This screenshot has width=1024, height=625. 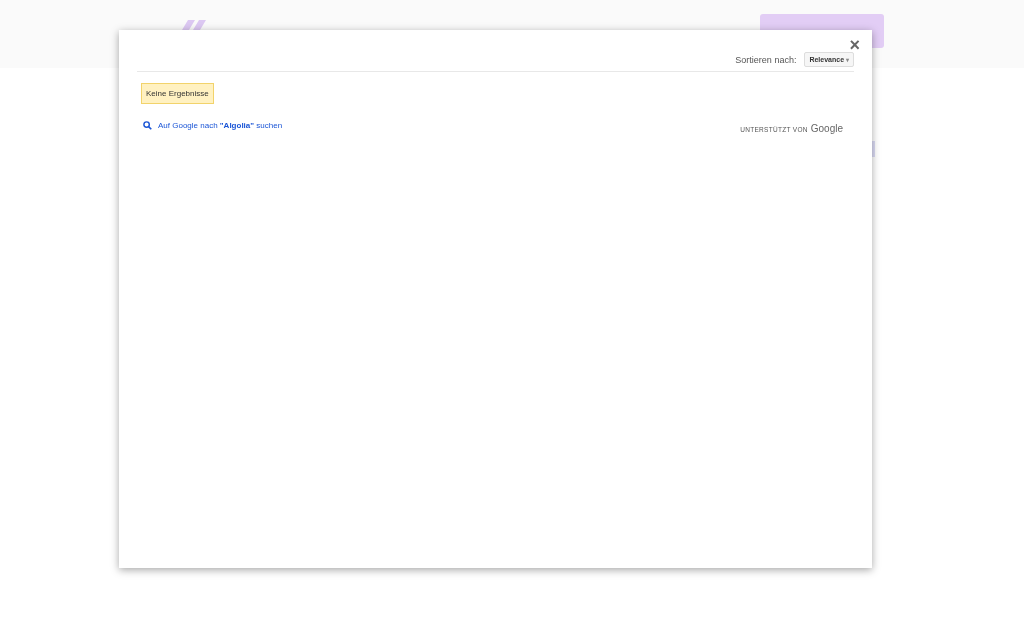 What do you see at coordinates (826, 128) in the screenshot?
I see `google-brand: Google` at bounding box center [826, 128].